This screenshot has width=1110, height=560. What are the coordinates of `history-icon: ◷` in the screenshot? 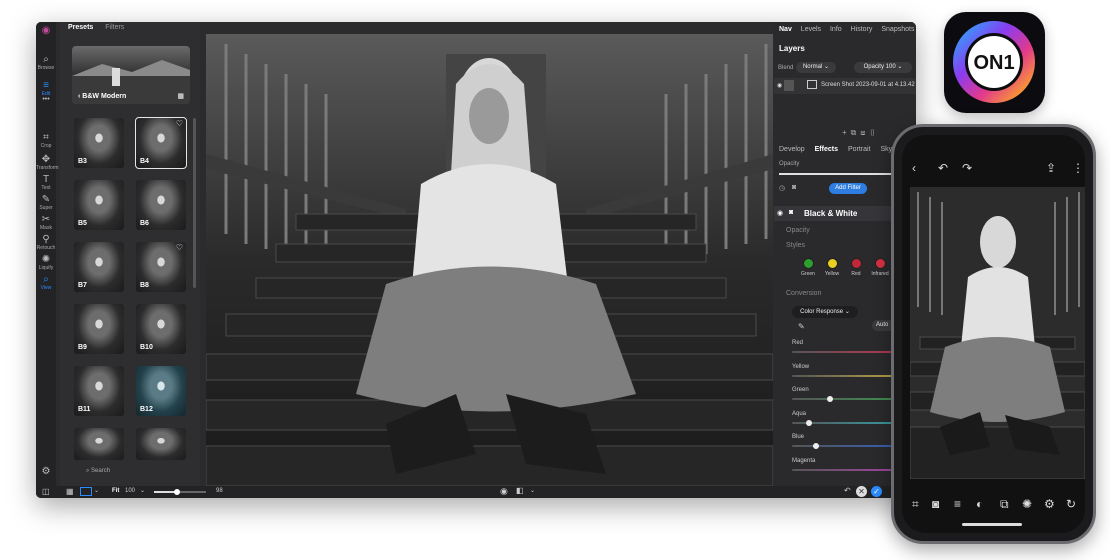 It's located at (782, 188).